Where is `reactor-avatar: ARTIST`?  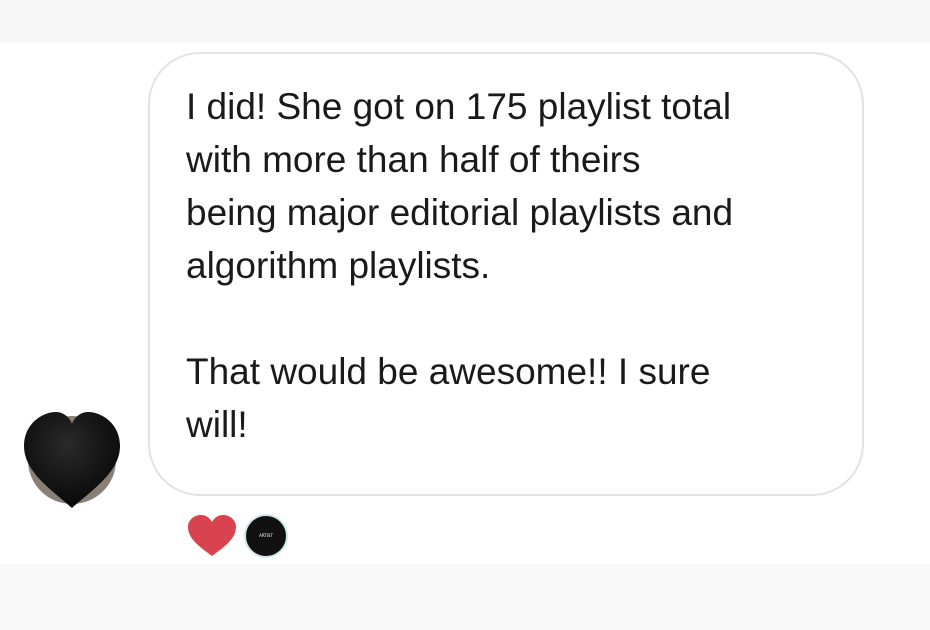 reactor-avatar: ARTIST is located at coordinates (266, 536).